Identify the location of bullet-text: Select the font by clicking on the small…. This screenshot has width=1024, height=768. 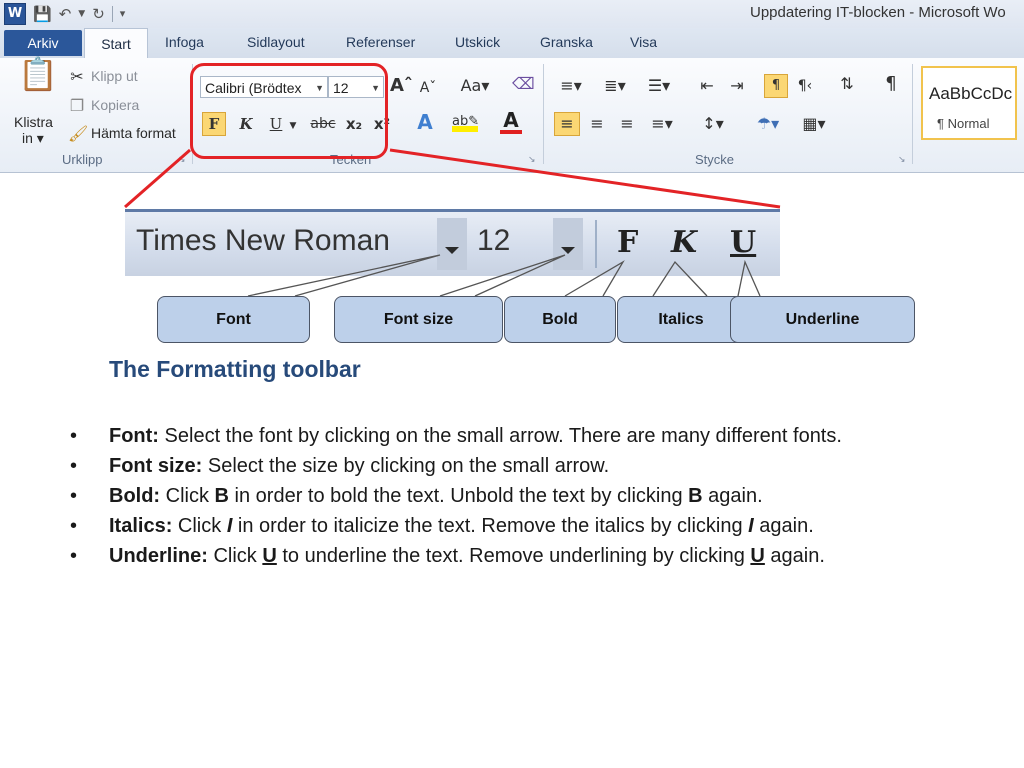
(500, 436).